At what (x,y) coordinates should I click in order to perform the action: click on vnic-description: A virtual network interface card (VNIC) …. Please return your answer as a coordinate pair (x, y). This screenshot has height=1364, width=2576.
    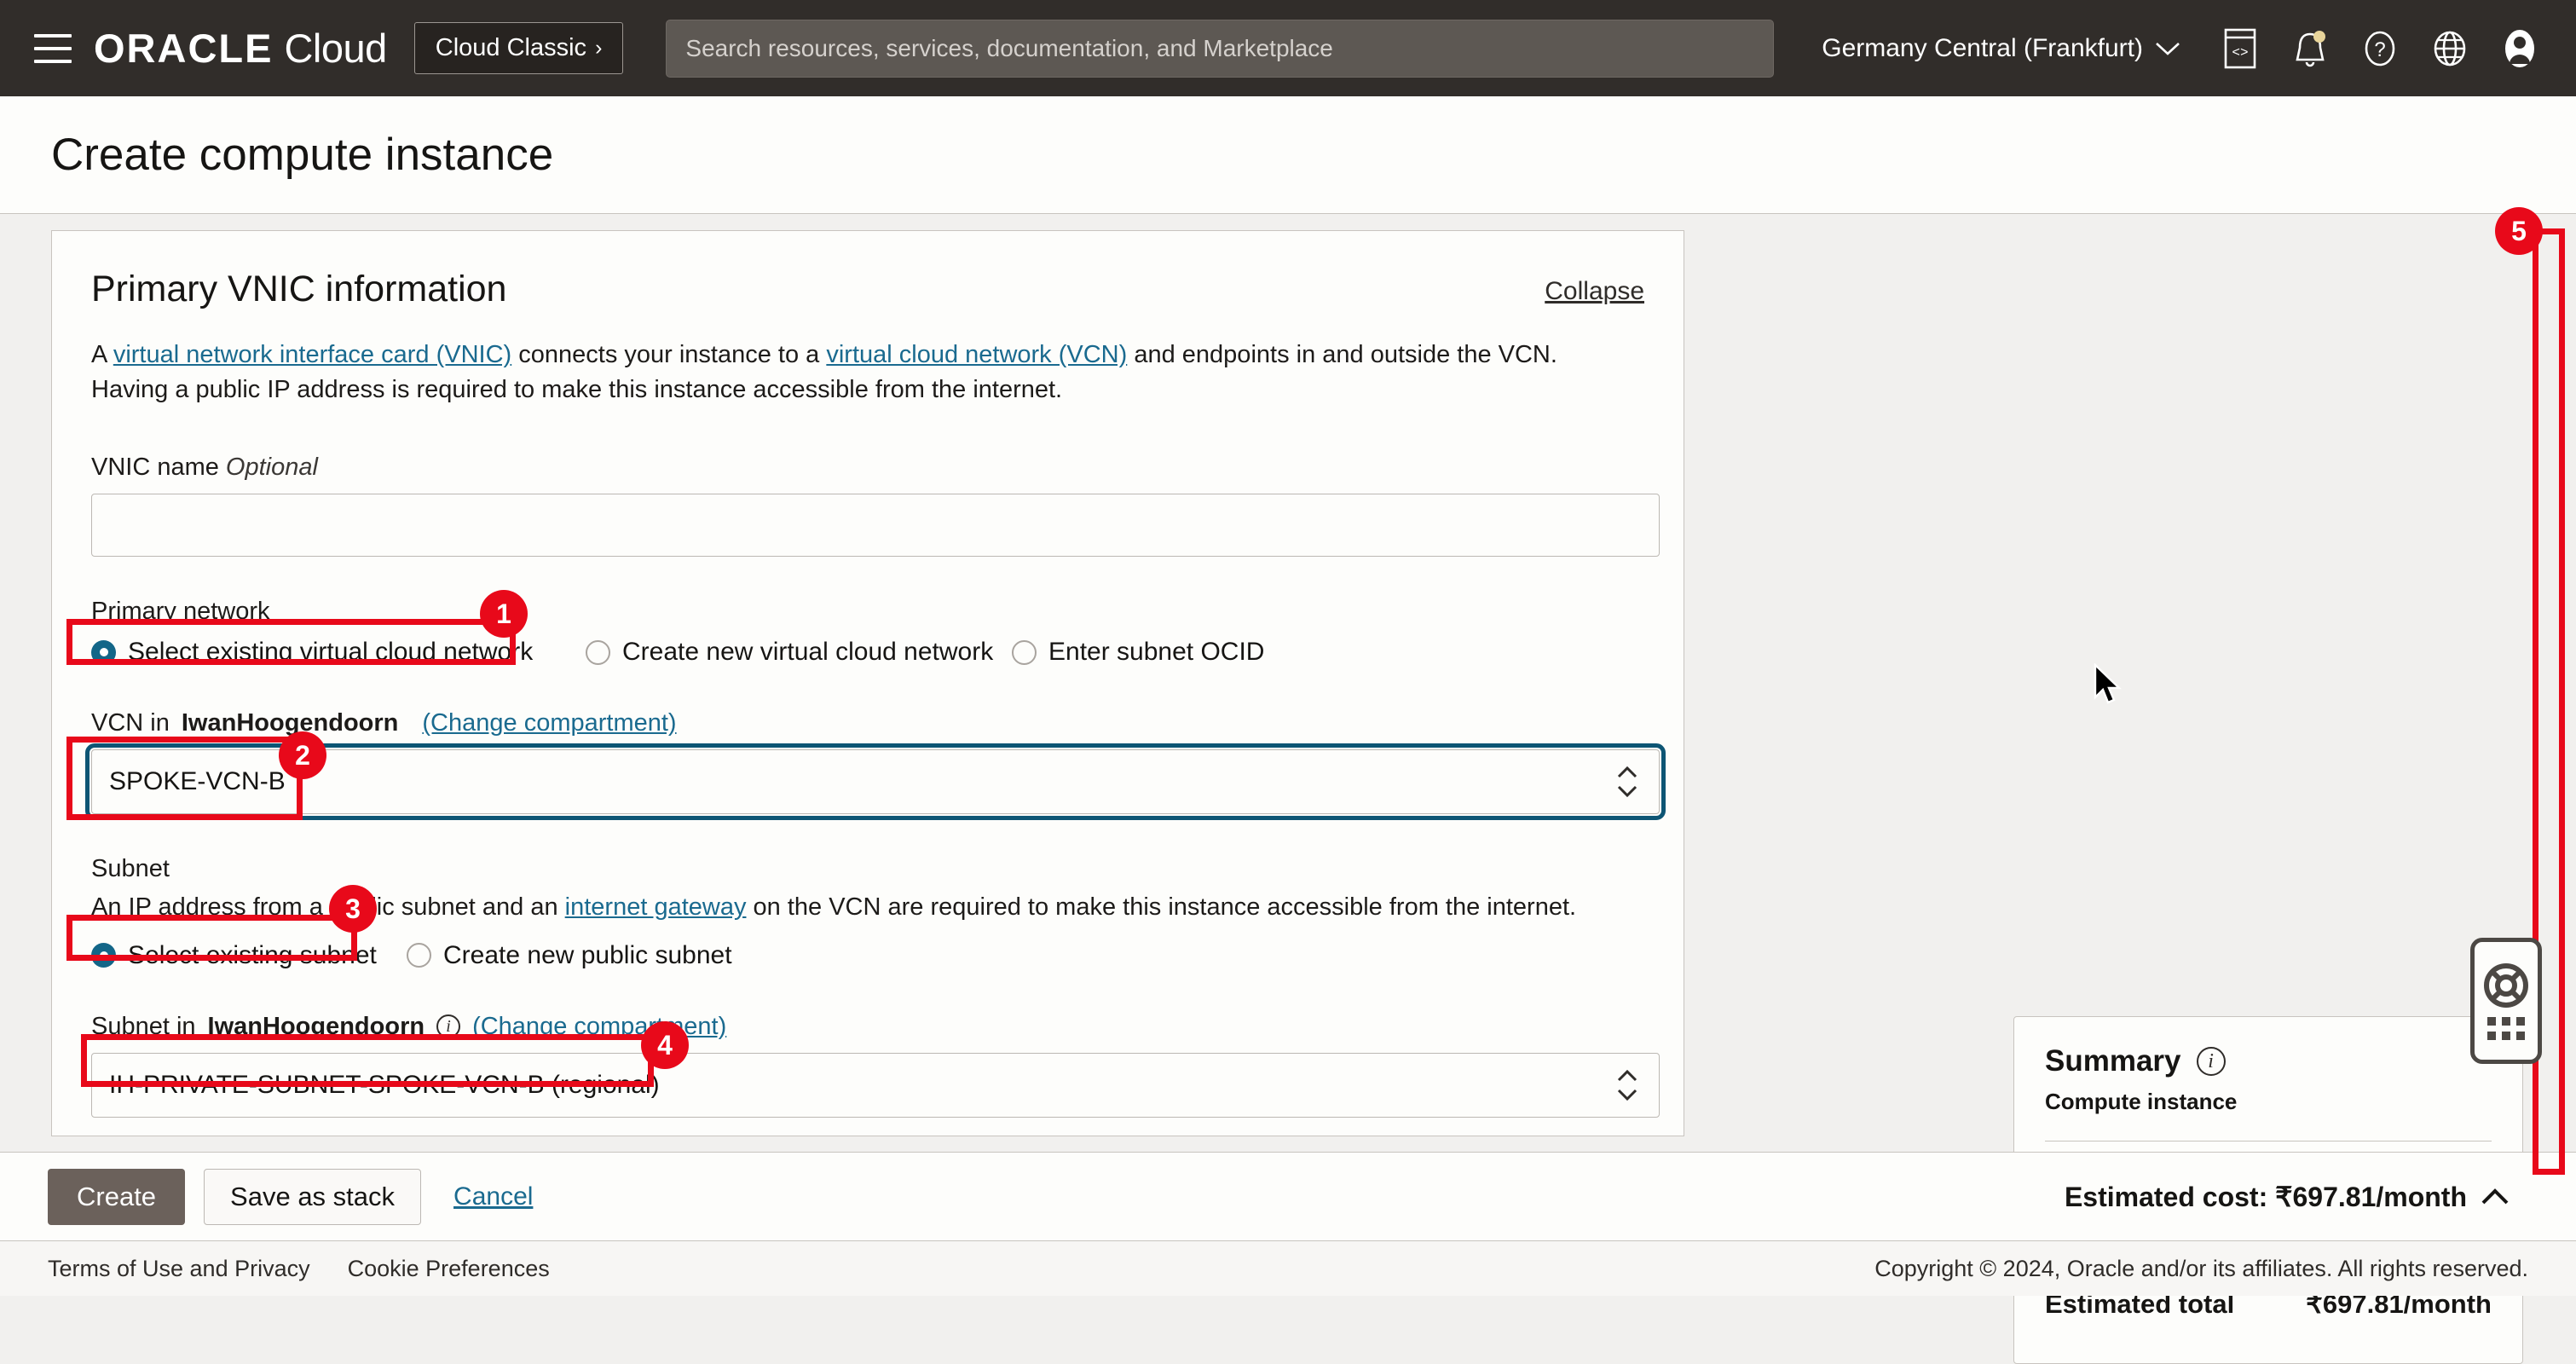
    Looking at the image, I should click on (858, 373).